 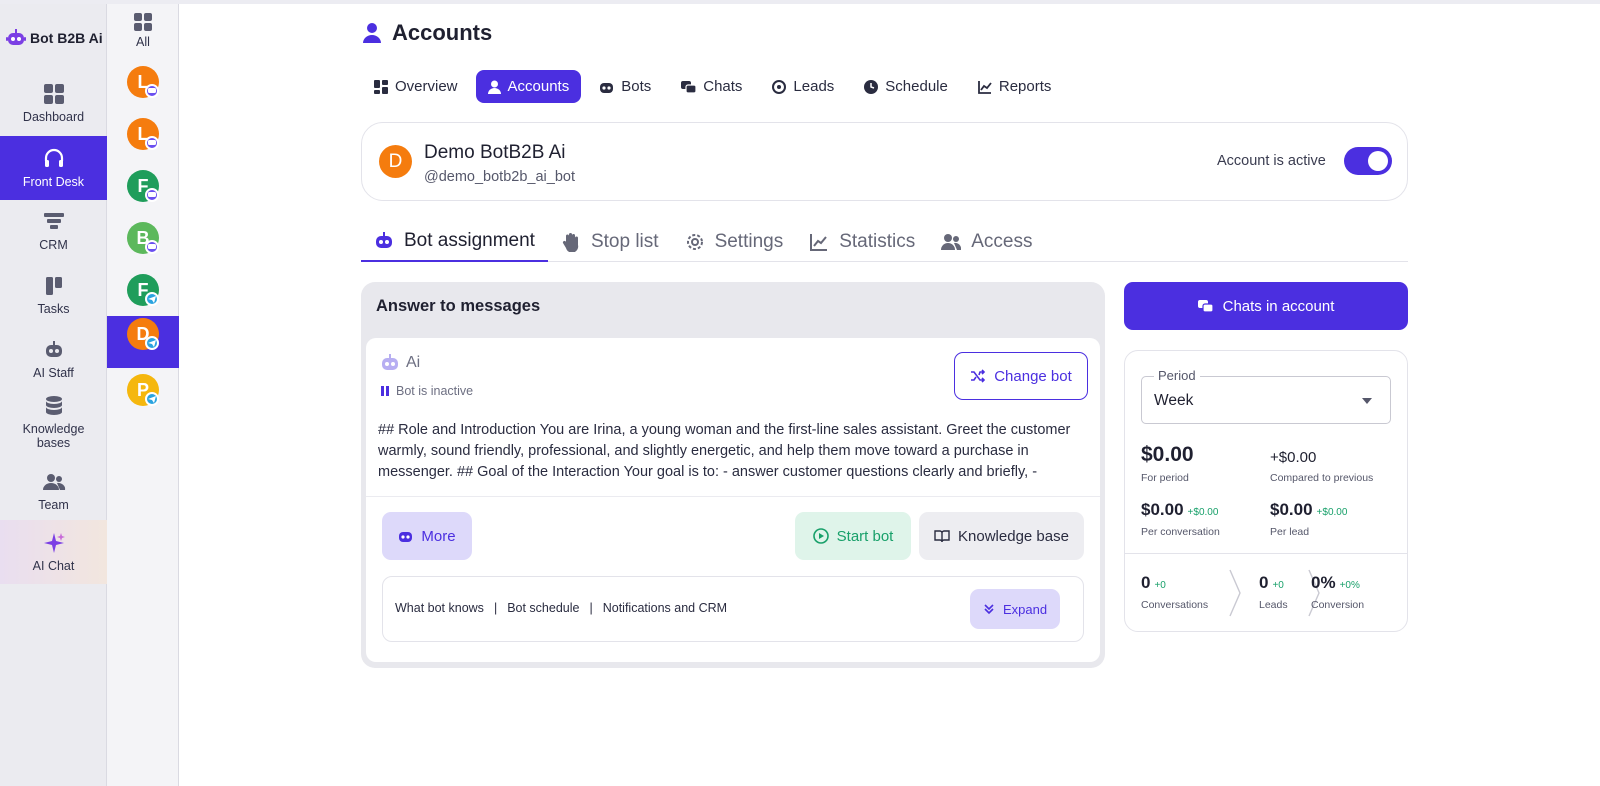 I want to click on nav-front-desk: Front Desk, so click(x=53, y=168).